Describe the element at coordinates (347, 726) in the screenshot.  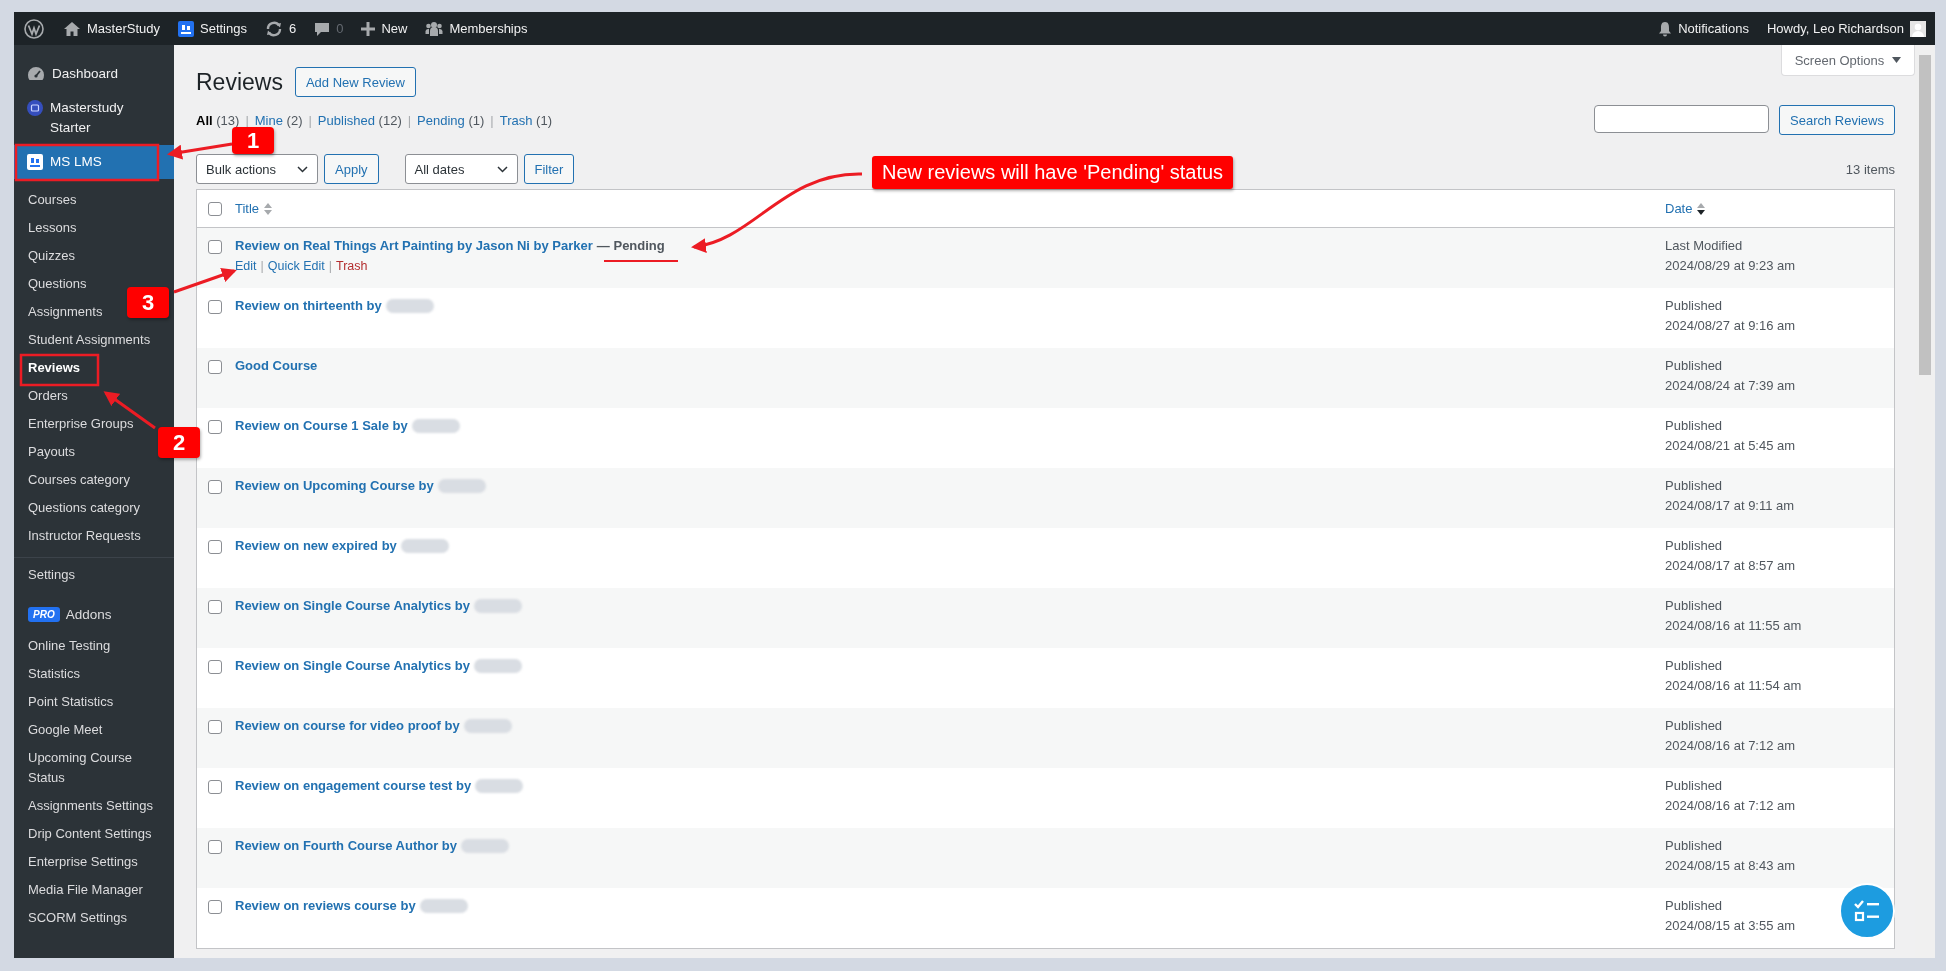
I see `review-title-link: Review on course for video proof by` at that location.